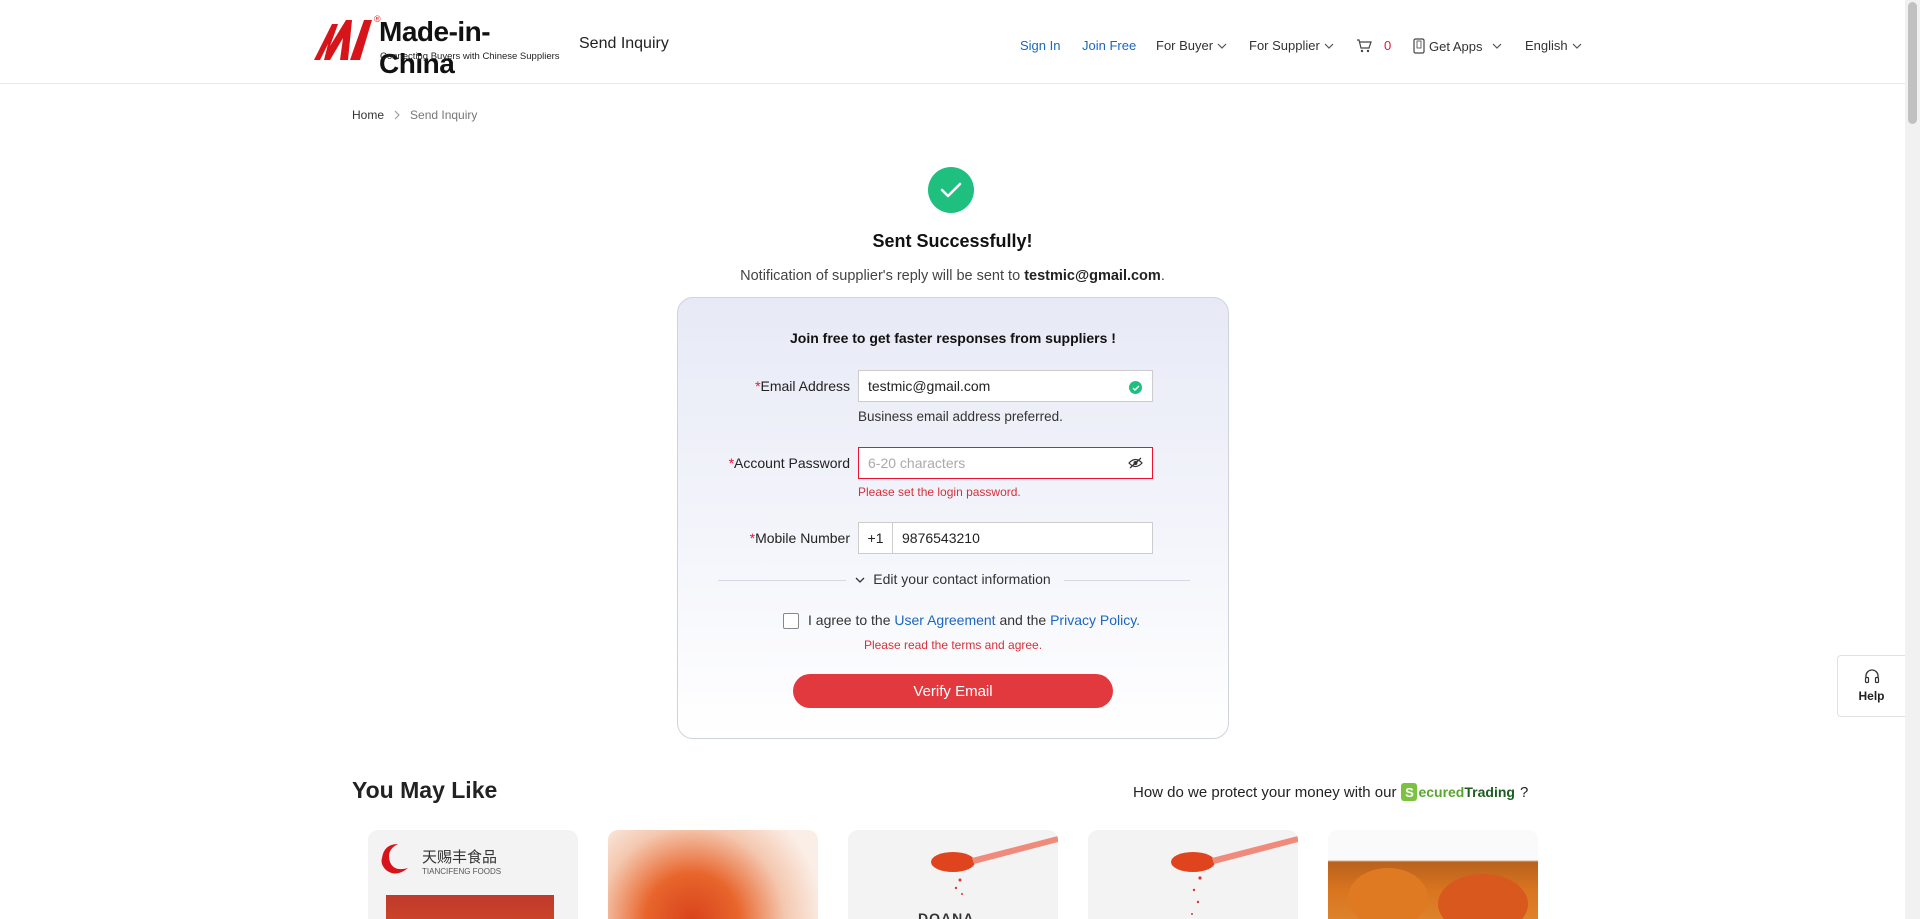 The image size is (1920, 919). I want to click on privacy-policy-link: Privacy Policy., so click(1095, 620).